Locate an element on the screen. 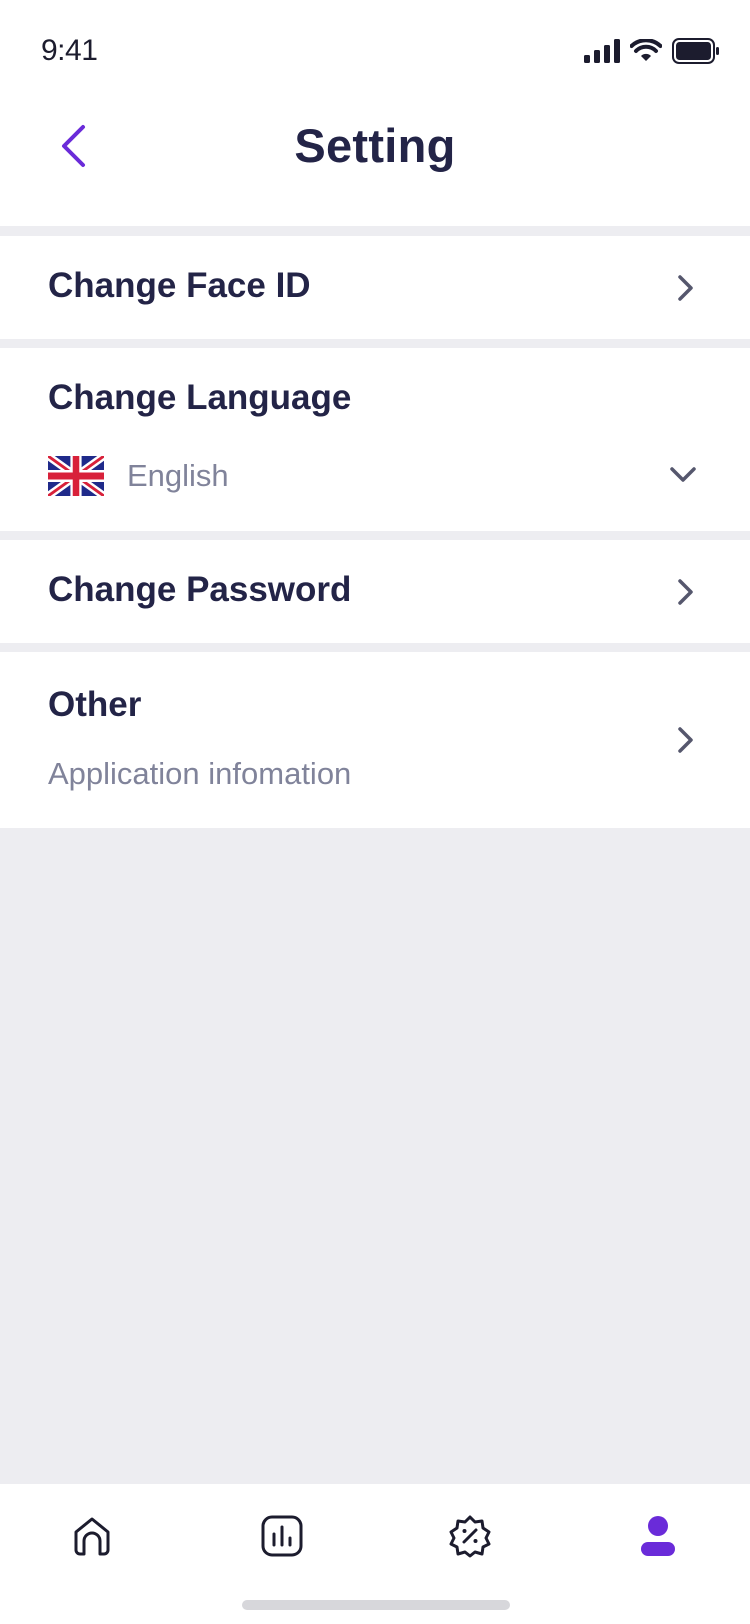  status-time: 9:41 is located at coordinates (69, 50).